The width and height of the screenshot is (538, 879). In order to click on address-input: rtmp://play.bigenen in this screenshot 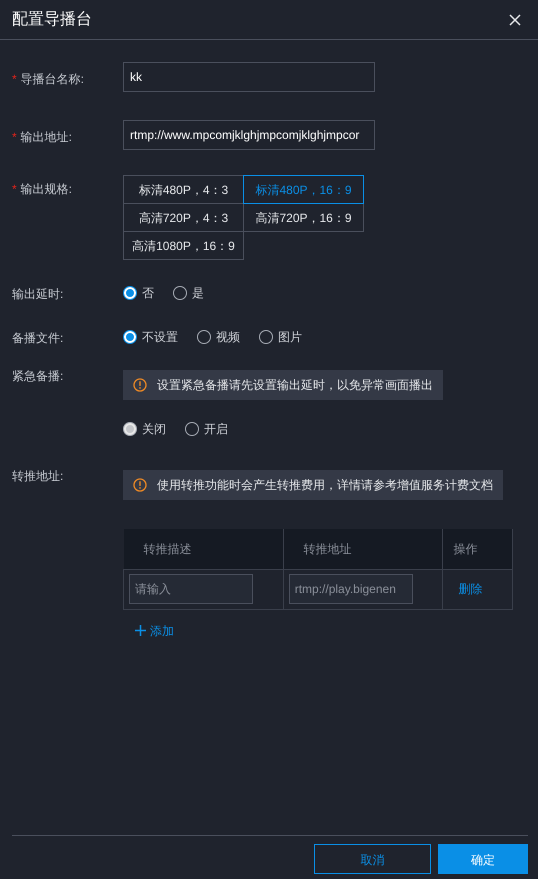, I will do `click(350, 589)`.